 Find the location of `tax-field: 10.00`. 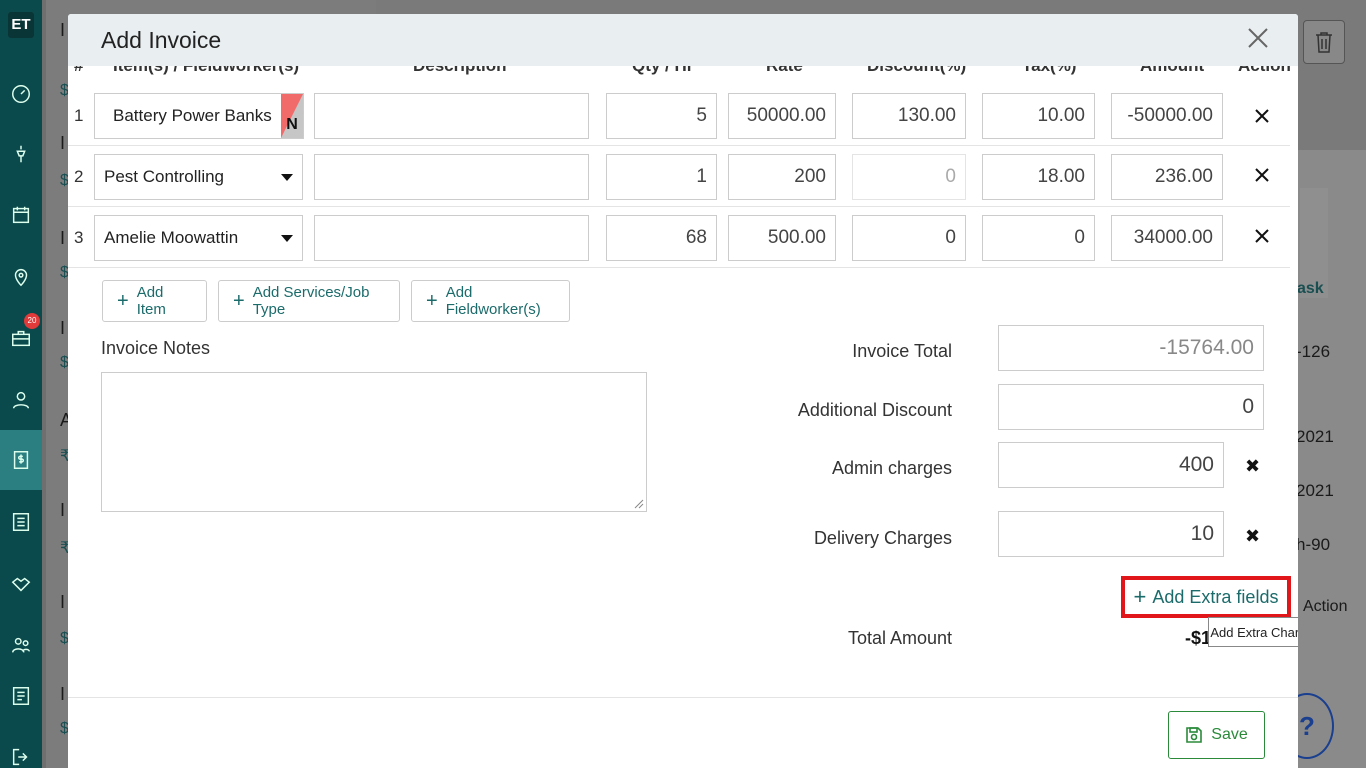

tax-field: 10.00 is located at coordinates (1038, 116).